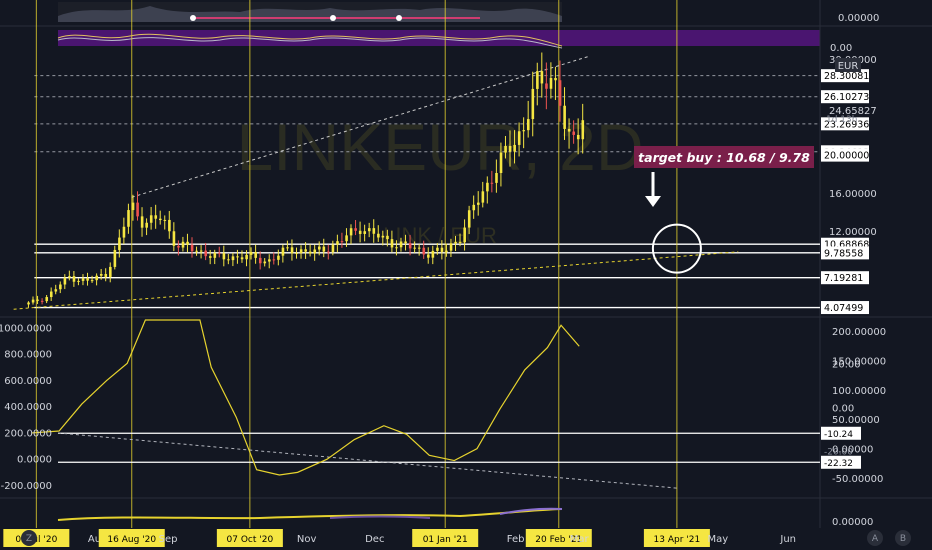  I want to click on date-axis-label: Dec, so click(374, 539).